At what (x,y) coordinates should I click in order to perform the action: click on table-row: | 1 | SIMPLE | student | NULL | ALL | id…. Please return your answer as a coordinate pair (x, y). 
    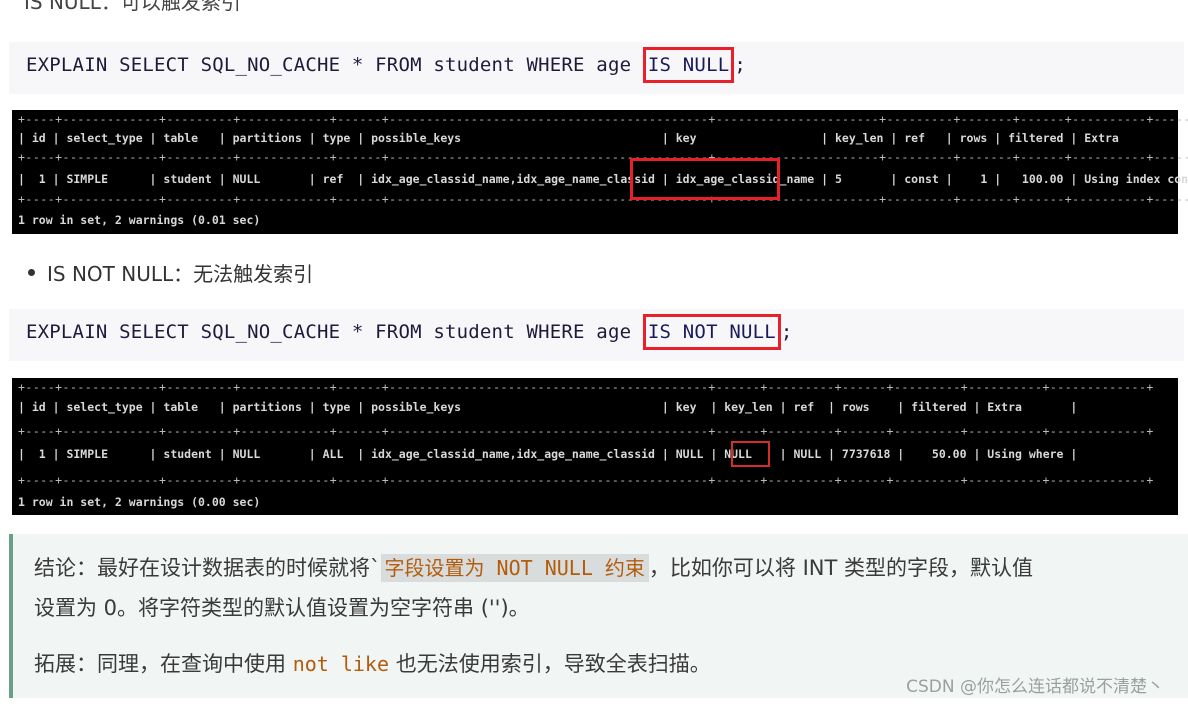
    Looking at the image, I should click on (548, 454).